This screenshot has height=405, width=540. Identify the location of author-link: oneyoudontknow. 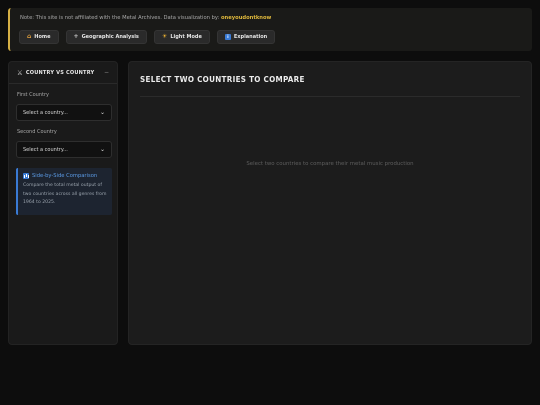
(246, 18).